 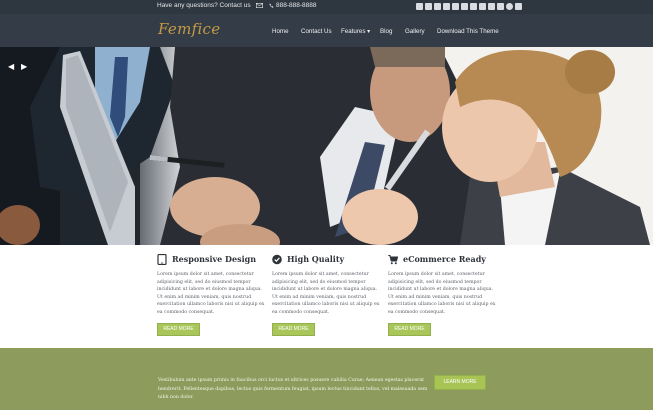 What do you see at coordinates (316, 31) in the screenshot?
I see `nav-item-contact-us: Contact Us` at bounding box center [316, 31].